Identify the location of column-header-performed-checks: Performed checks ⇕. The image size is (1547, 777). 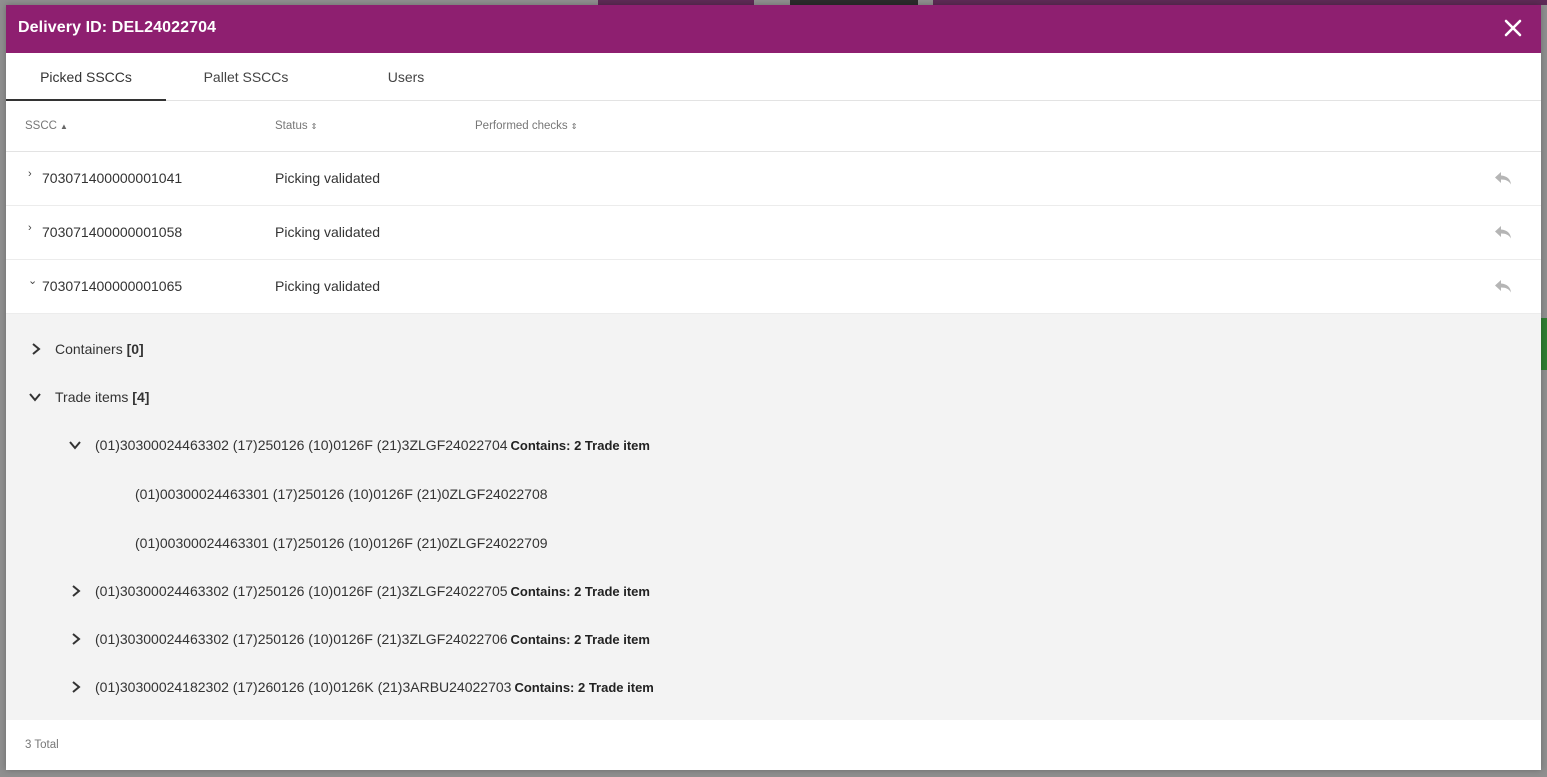
(526, 126).